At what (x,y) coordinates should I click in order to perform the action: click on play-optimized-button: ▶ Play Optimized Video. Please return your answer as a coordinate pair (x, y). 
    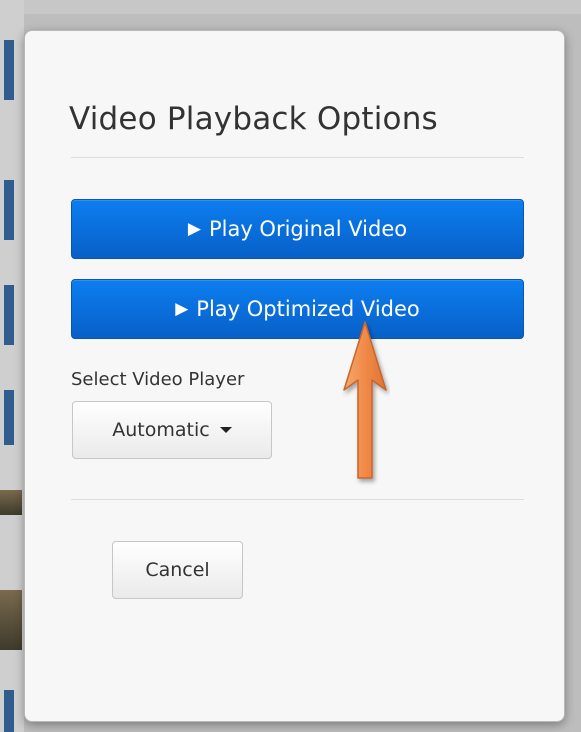
    Looking at the image, I should click on (297, 309).